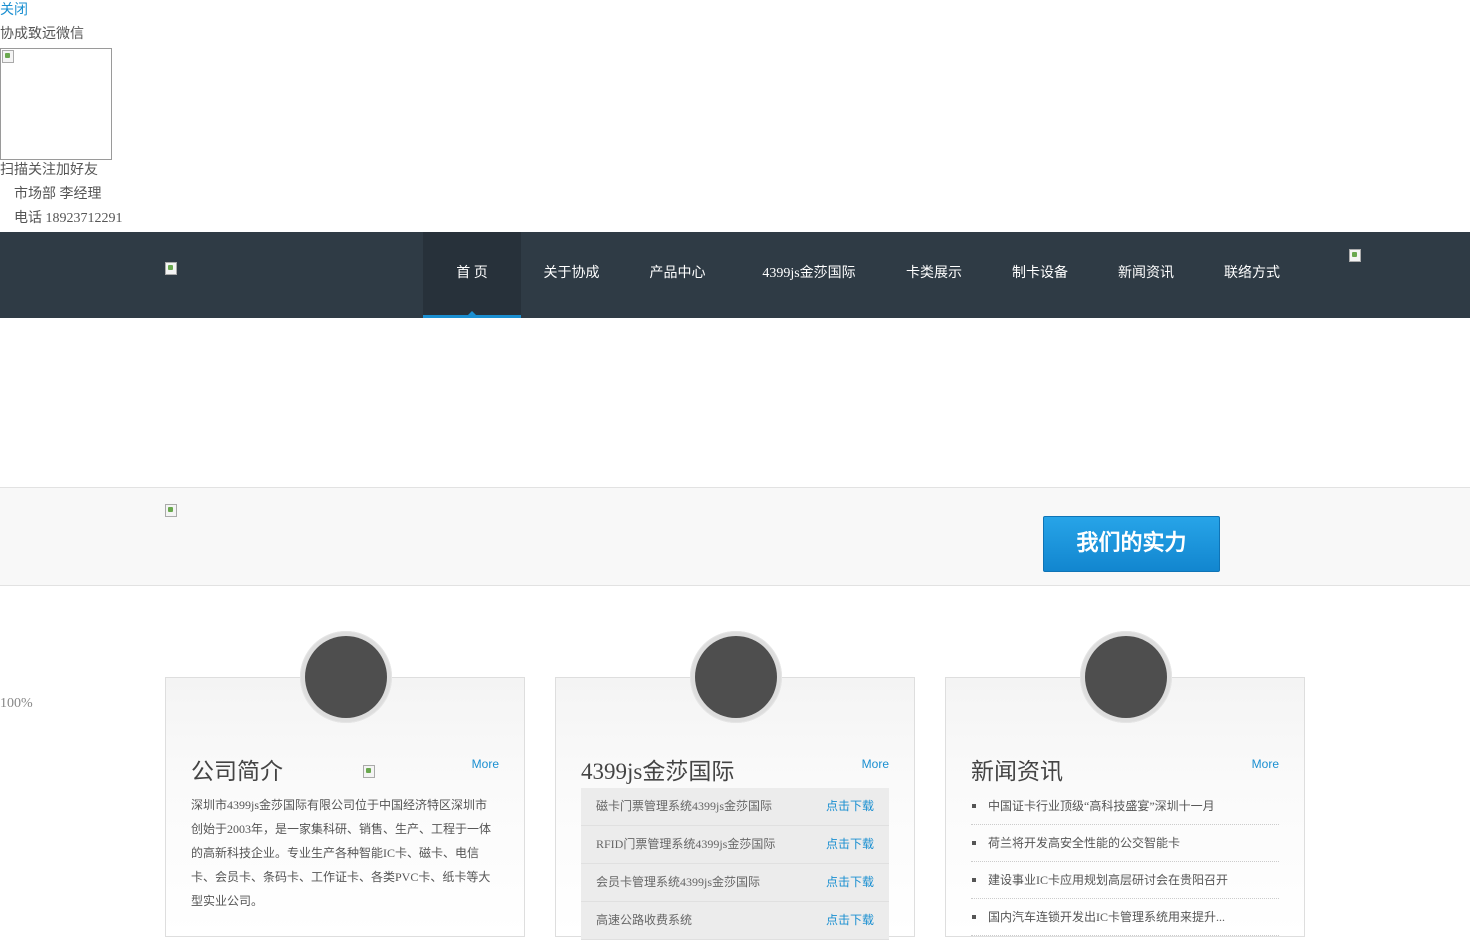 The image size is (1470, 940). I want to click on list-item: 磁卡门票管理系统4399js金莎国际 点击下载, so click(735, 807).